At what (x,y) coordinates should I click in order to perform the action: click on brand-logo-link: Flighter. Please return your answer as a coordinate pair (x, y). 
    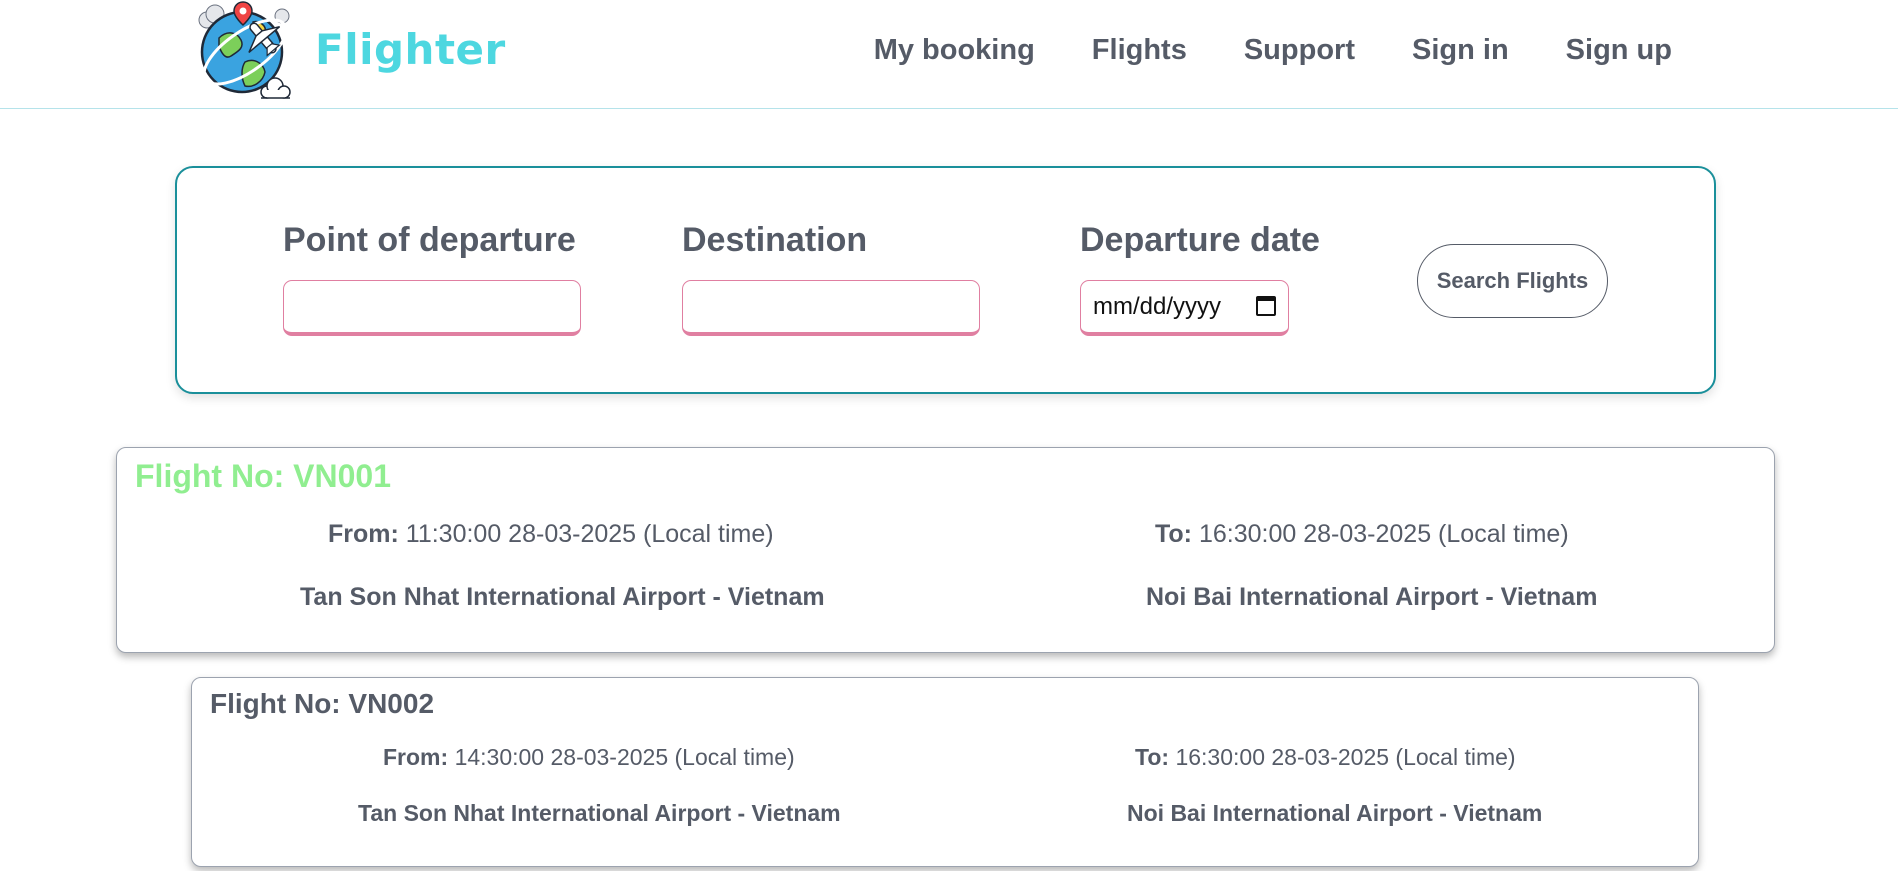
    Looking at the image, I should click on (351, 50).